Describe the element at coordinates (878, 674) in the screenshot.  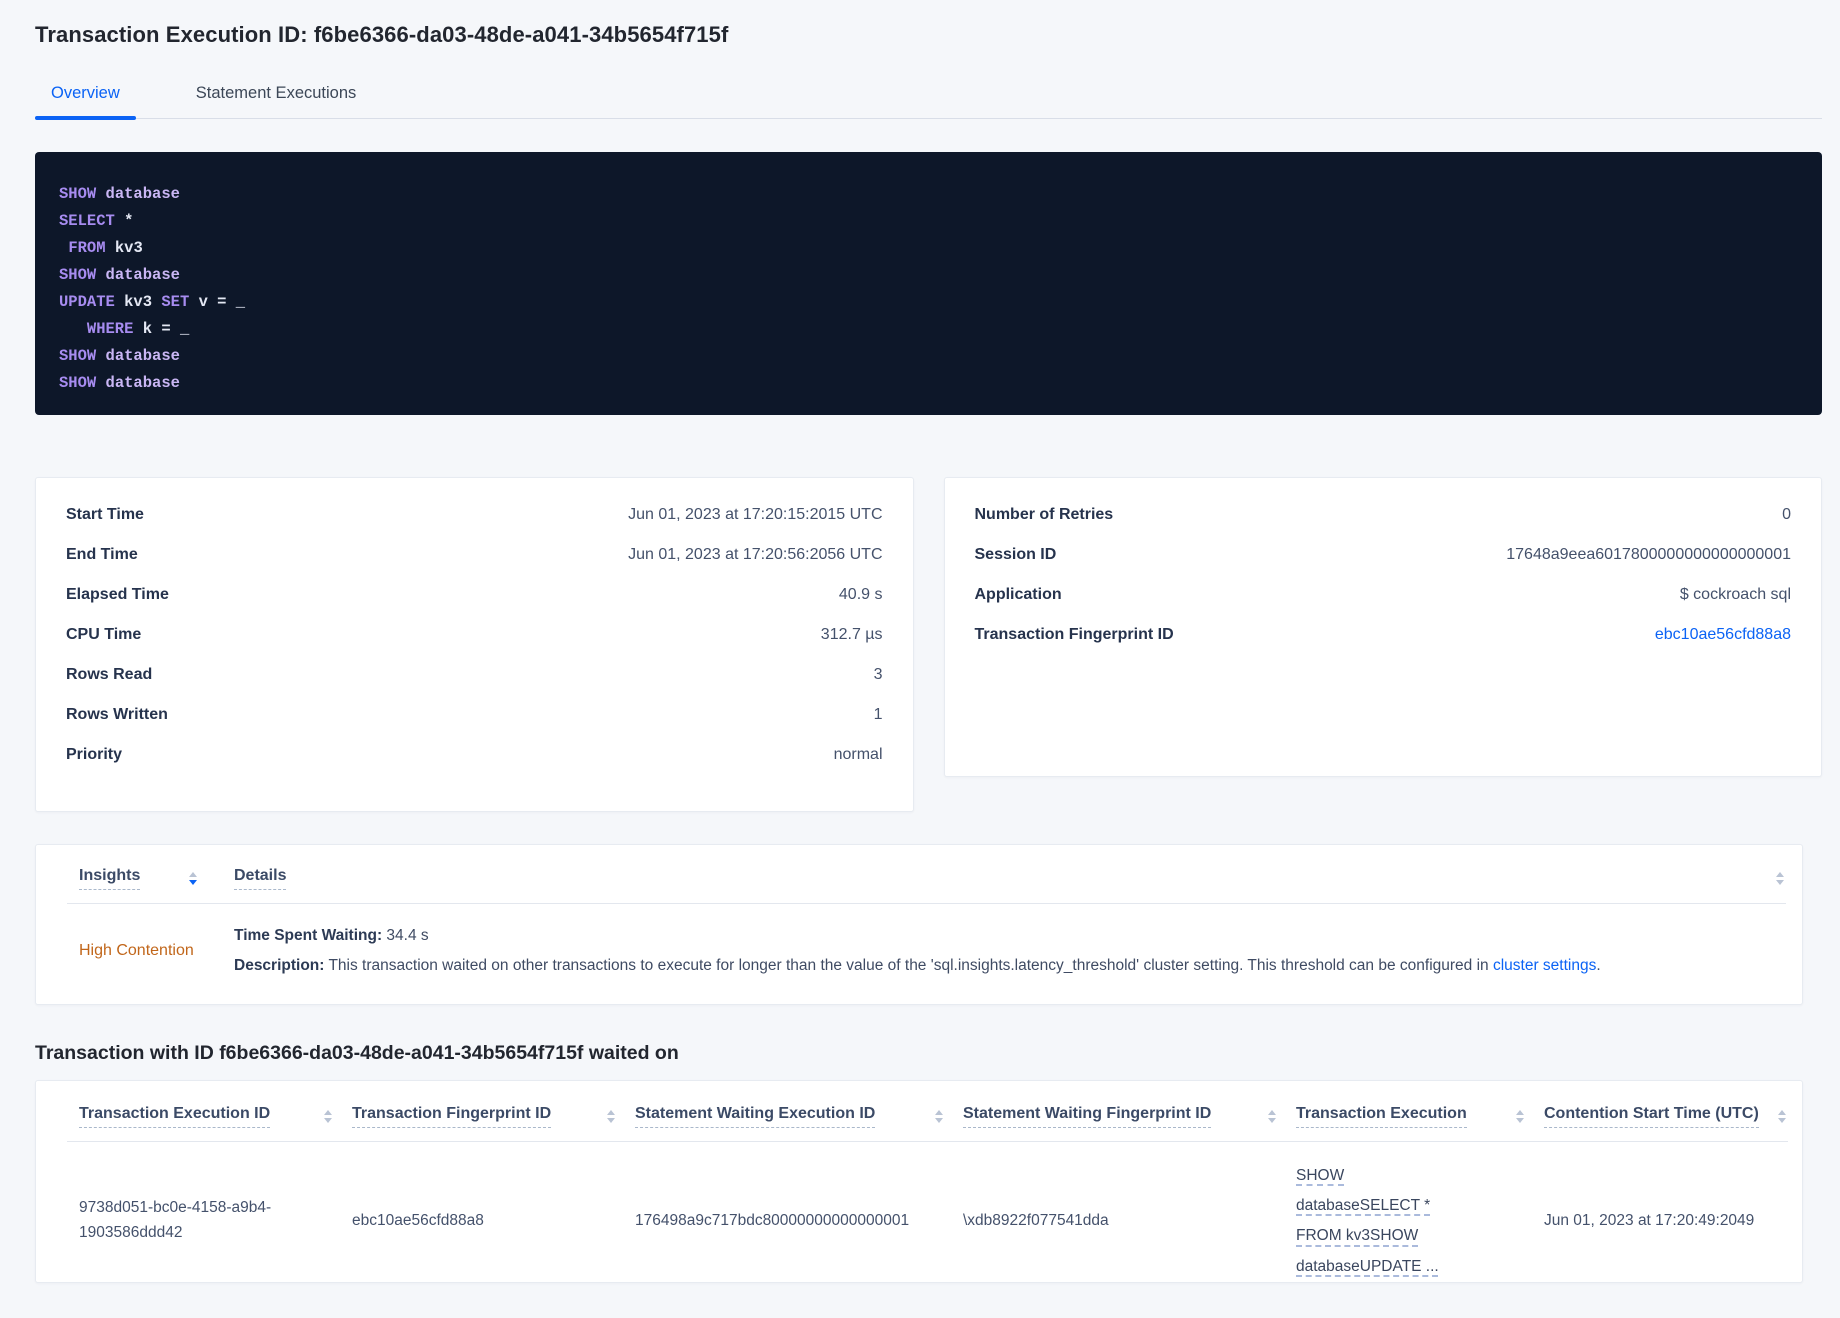
I see `rows-read-value: 3` at that location.